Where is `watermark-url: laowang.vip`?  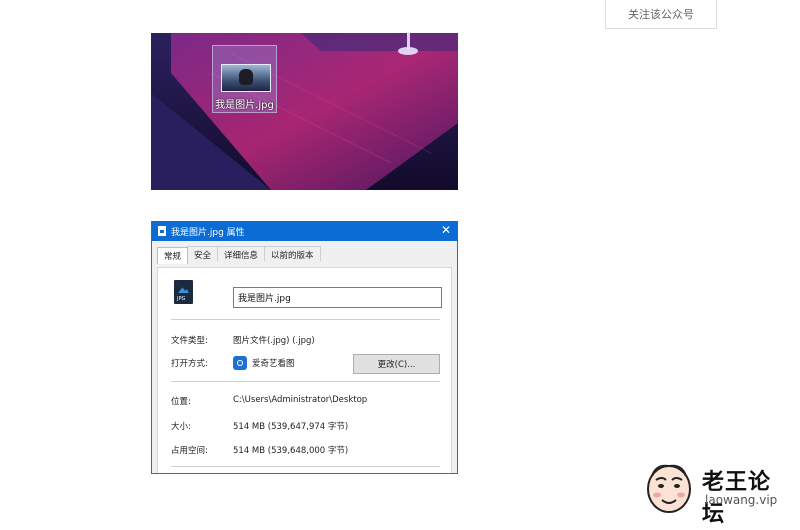 watermark-url: laowang.vip is located at coordinates (741, 500).